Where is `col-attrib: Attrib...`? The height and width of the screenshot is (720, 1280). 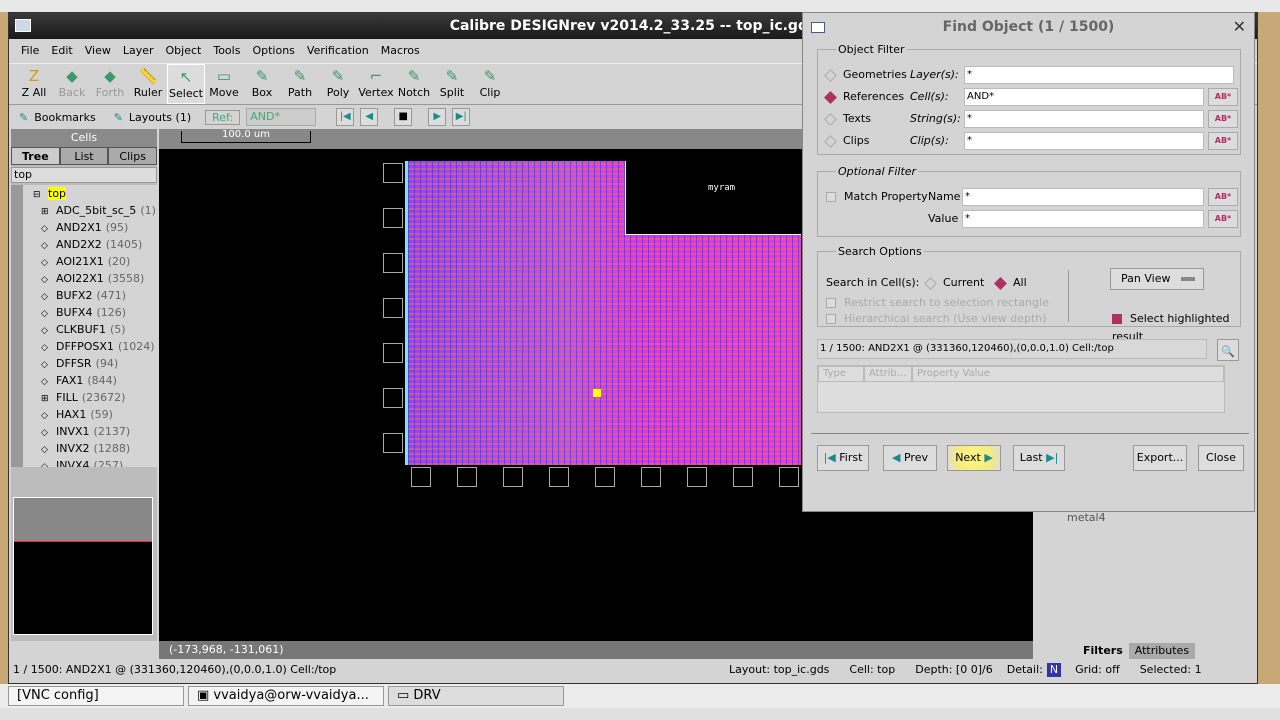 col-attrib: Attrib... is located at coordinates (888, 374).